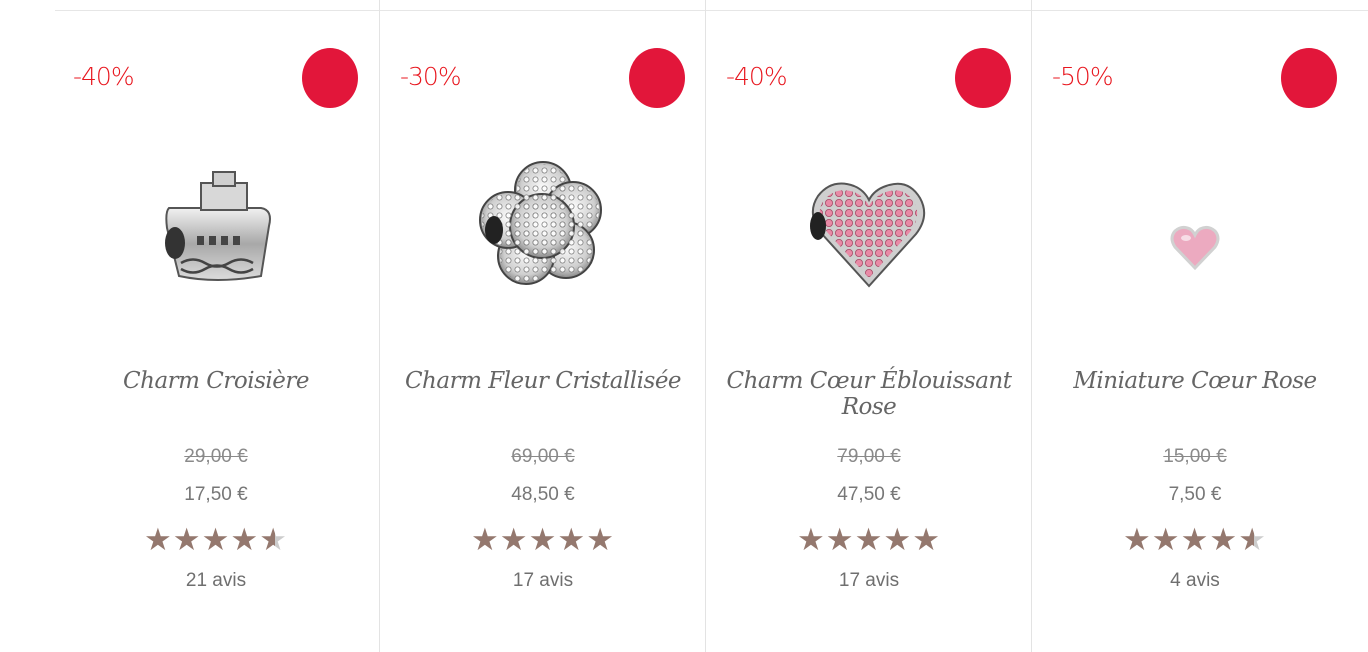 The width and height of the screenshot is (1368, 652). What do you see at coordinates (1083, 76) in the screenshot?
I see `discount-badge: -50%` at bounding box center [1083, 76].